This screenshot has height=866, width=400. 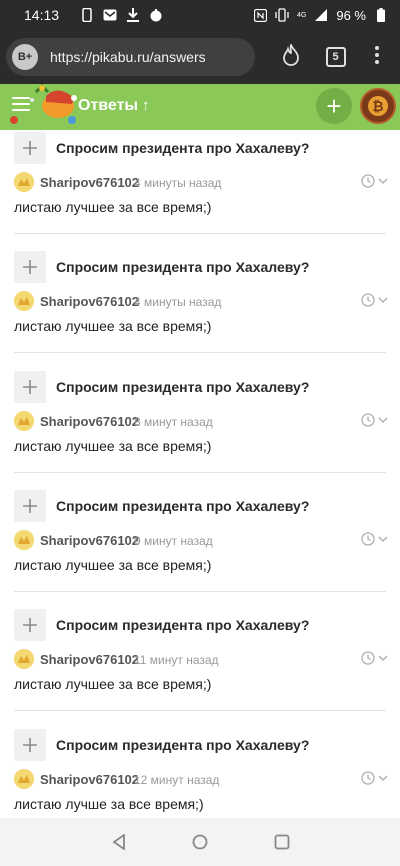 I want to click on comment-time: 12 минут назад, so click(x=177, y=780).